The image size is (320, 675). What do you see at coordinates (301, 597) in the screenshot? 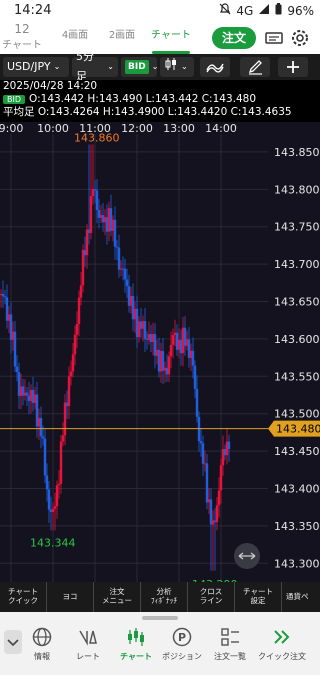
I see `tool-currency-pair: 通貨ペ` at bounding box center [301, 597].